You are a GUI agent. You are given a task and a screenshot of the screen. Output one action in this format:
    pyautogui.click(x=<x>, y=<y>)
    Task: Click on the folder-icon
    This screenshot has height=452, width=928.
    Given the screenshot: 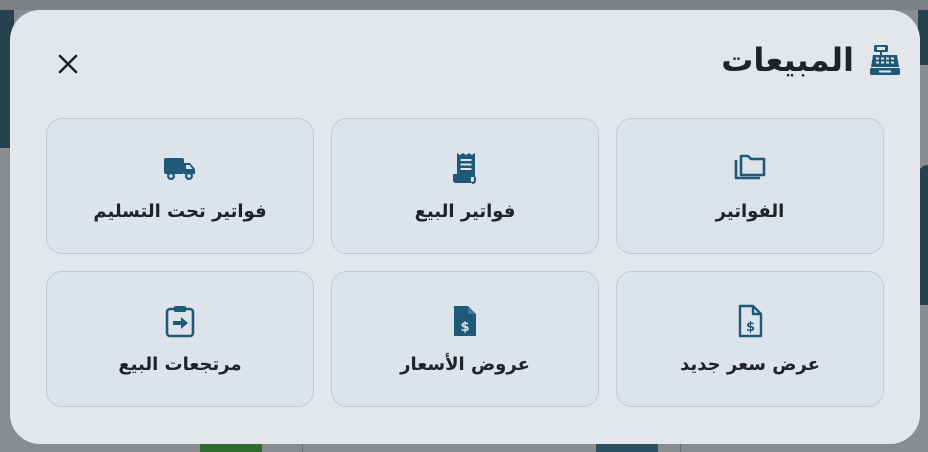 What is the action you would take?
    pyautogui.click(x=750, y=168)
    